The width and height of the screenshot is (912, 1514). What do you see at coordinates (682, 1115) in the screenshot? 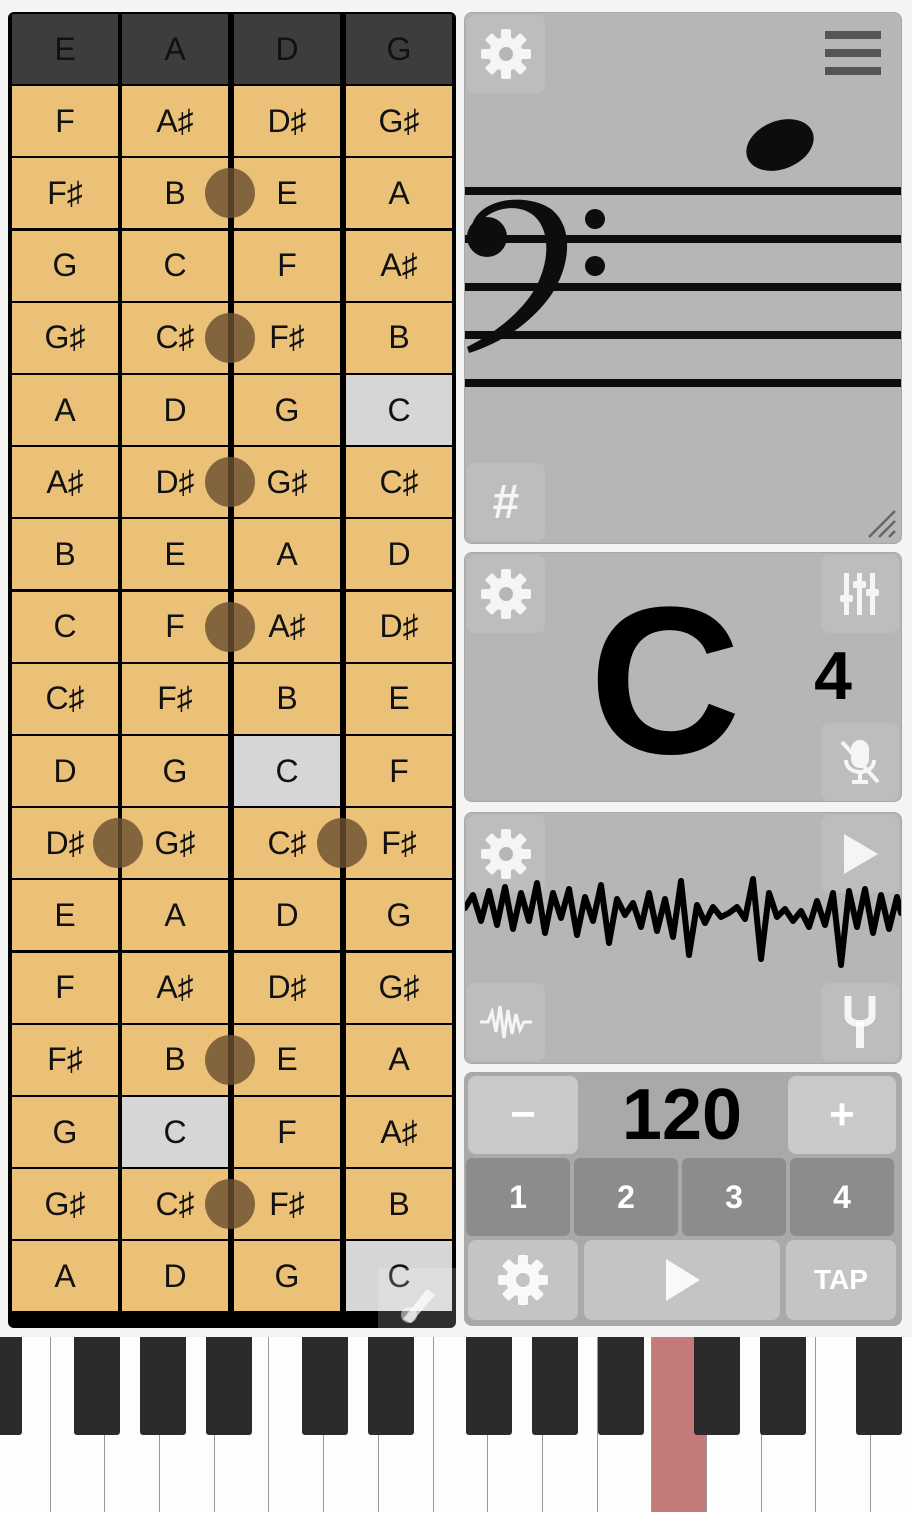
I see `bpm-value: 120` at bounding box center [682, 1115].